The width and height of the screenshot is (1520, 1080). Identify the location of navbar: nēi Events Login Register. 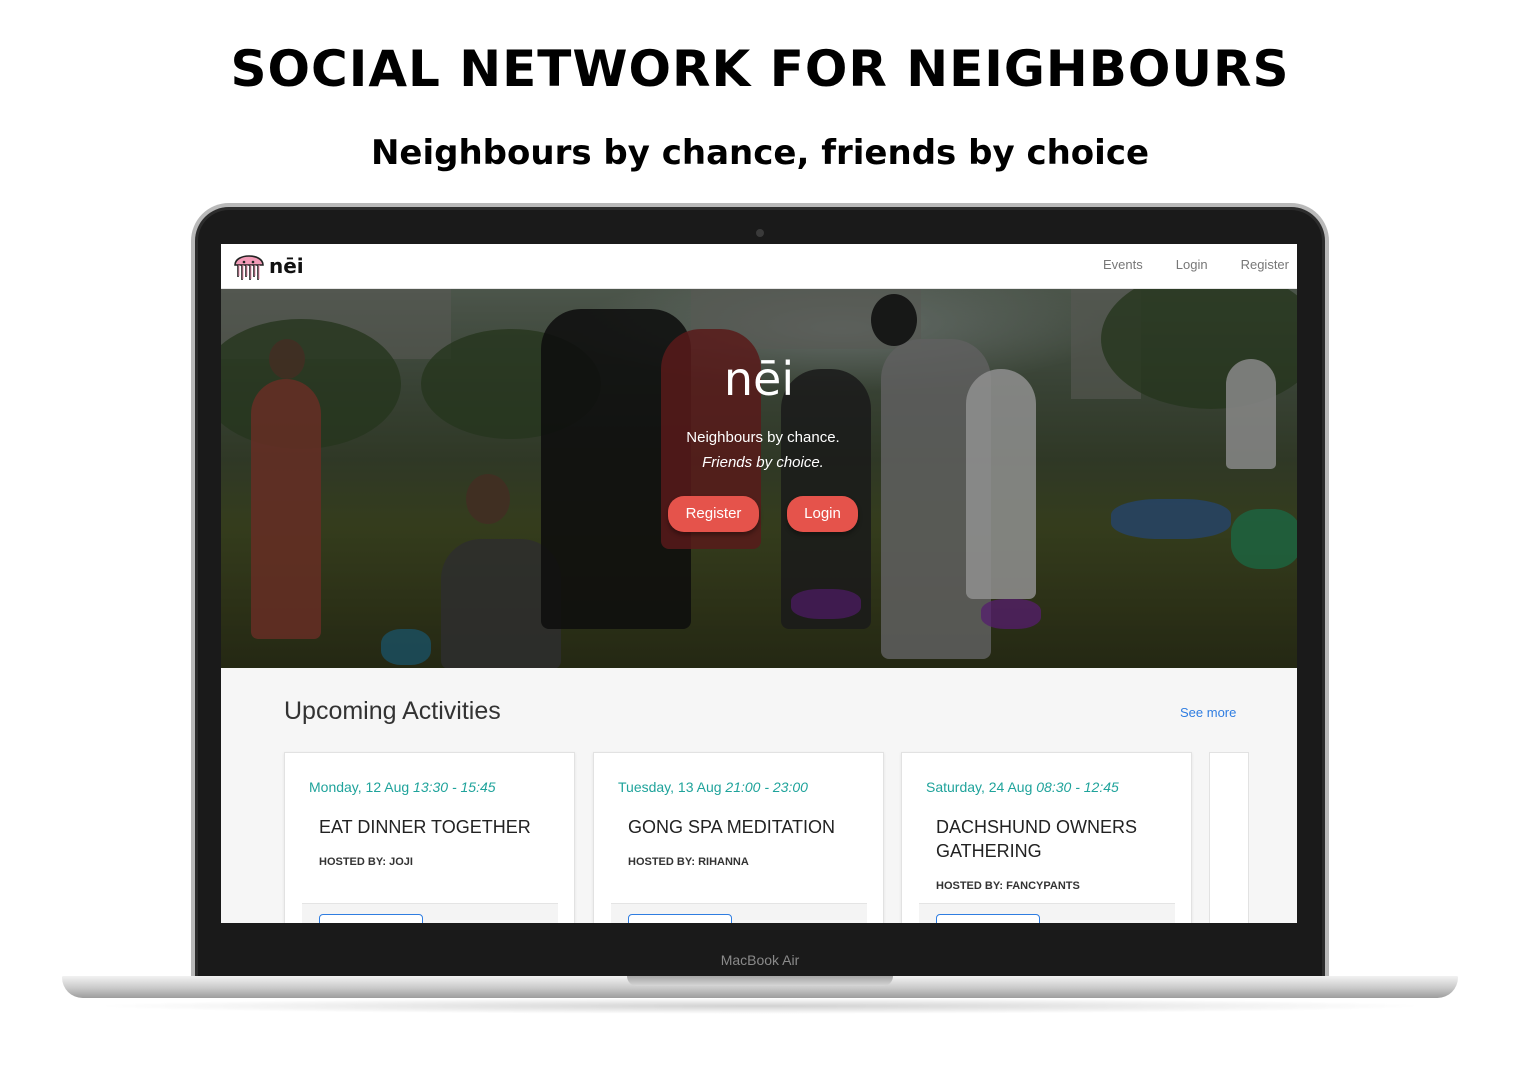
(759, 266).